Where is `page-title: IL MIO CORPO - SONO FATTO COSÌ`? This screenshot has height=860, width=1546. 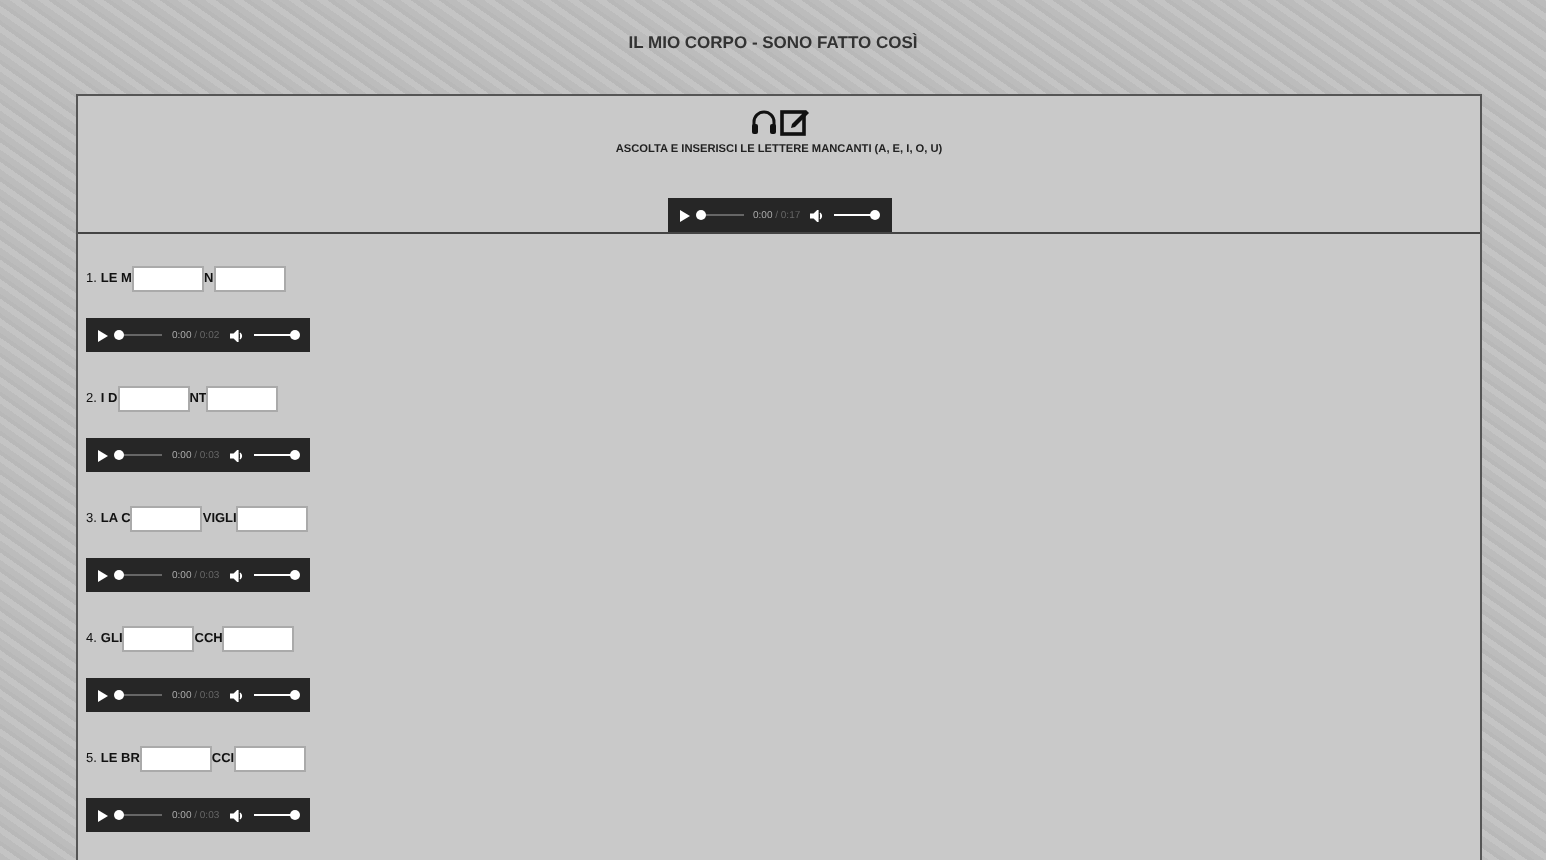 page-title: IL MIO CORPO - SONO FATTO COSÌ is located at coordinates (773, 42).